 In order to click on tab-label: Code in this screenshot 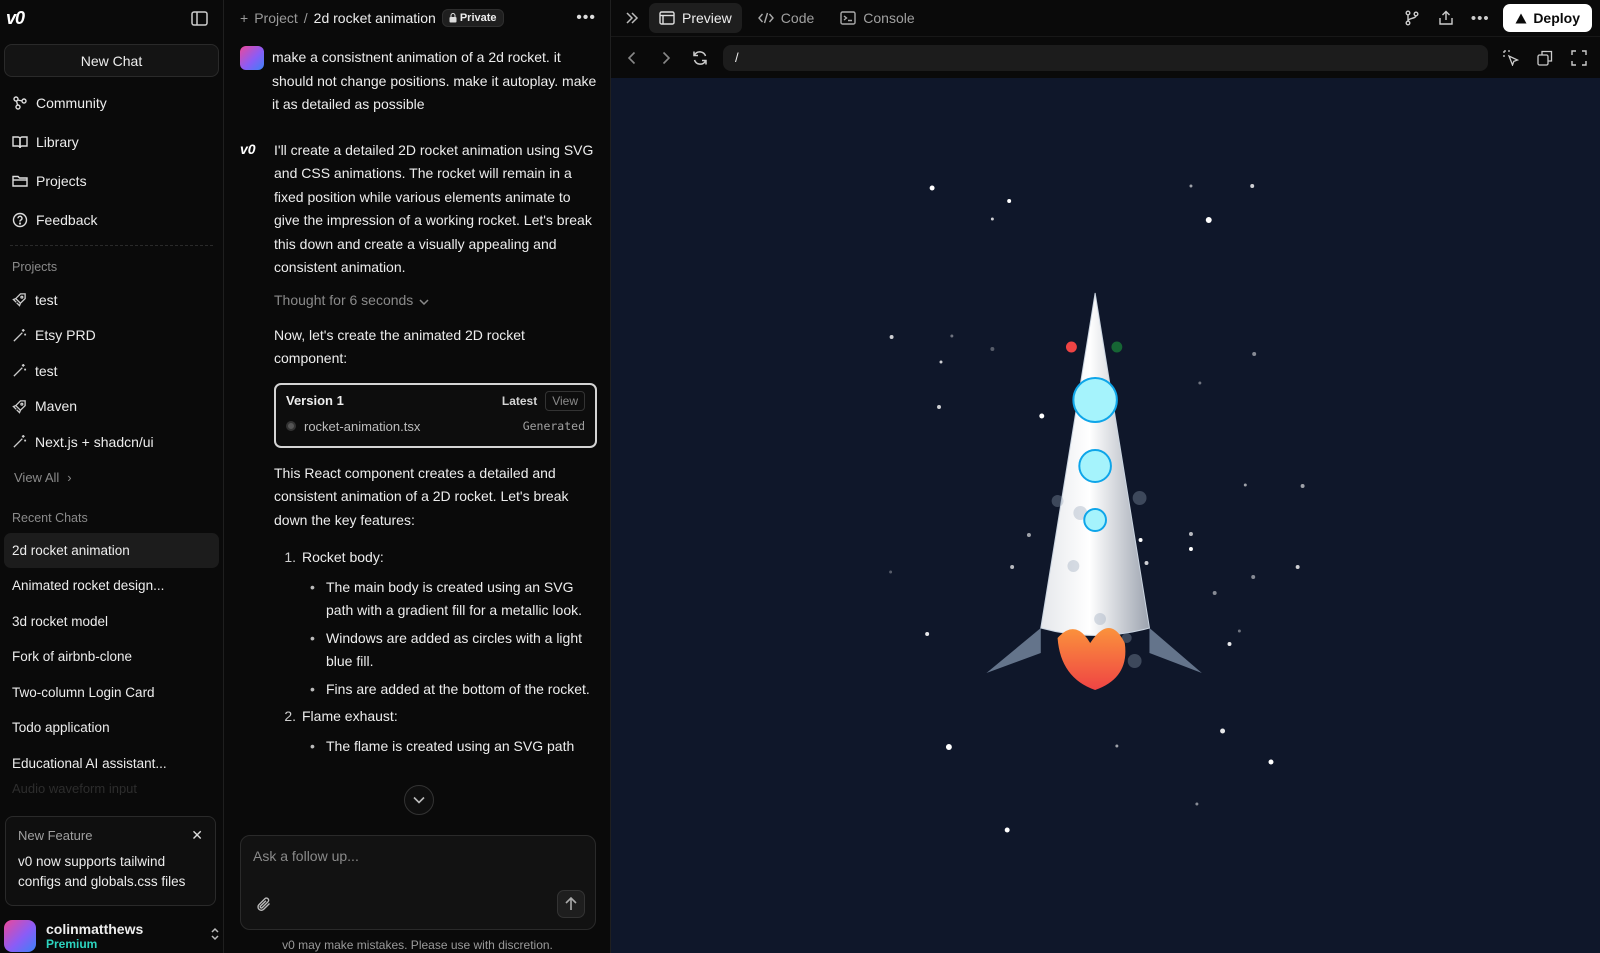, I will do `click(797, 18)`.